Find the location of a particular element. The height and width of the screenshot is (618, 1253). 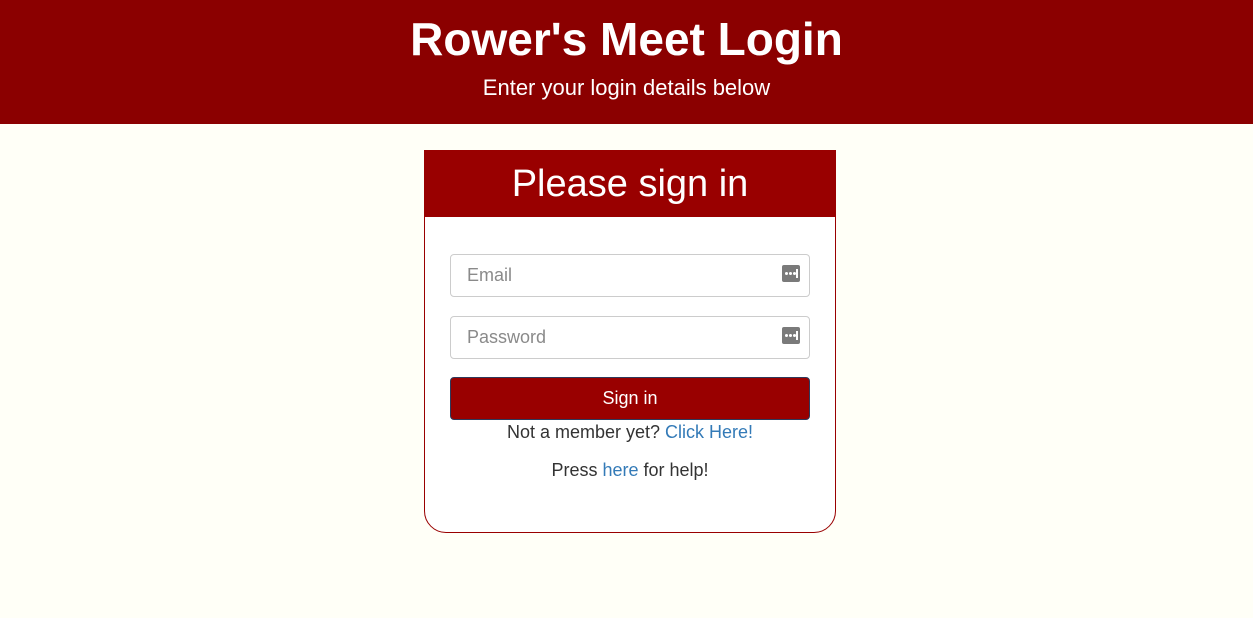

signin-button: Sign in is located at coordinates (630, 398).